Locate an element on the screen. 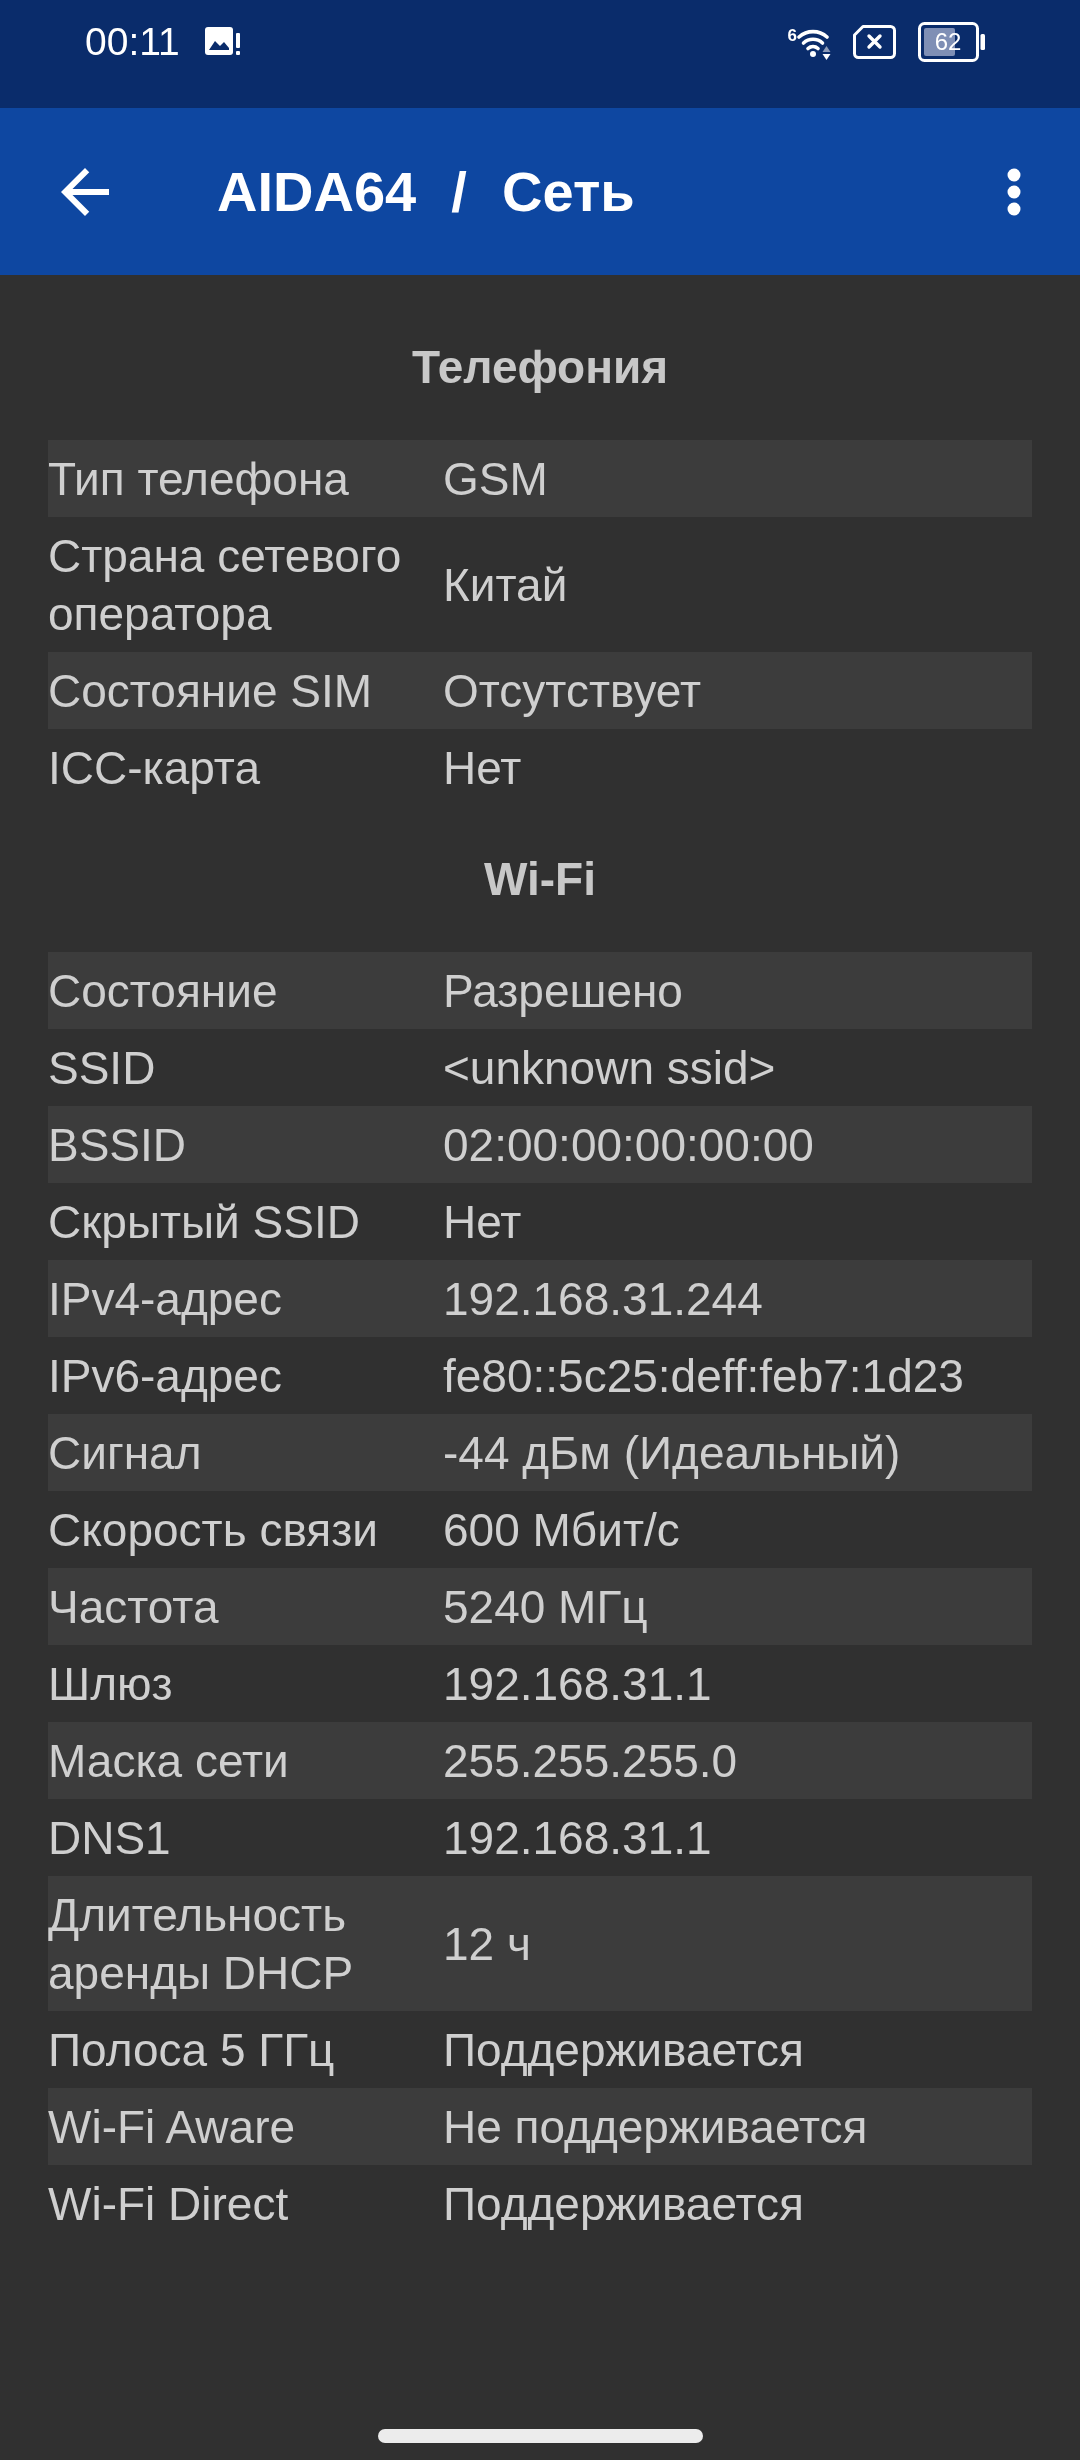 The width and height of the screenshot is (1080, 2460). property-value: 600 Мбит/с is located at coordinates (561, 1530).